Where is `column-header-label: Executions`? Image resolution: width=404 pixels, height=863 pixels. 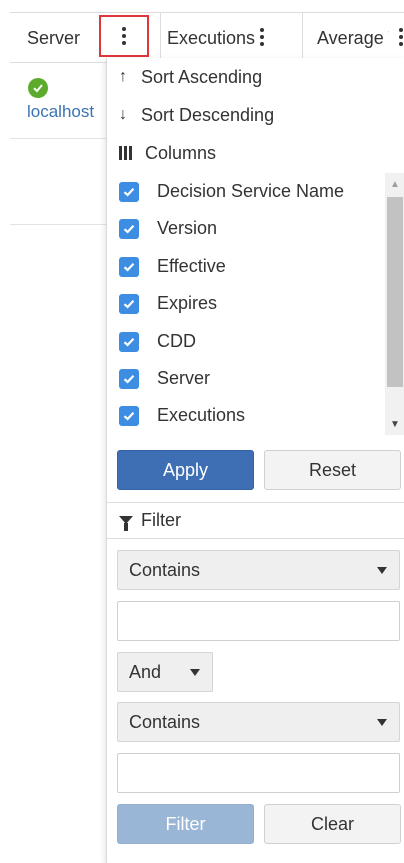 column-header-label: Executions is located at coordinates (211, 37).